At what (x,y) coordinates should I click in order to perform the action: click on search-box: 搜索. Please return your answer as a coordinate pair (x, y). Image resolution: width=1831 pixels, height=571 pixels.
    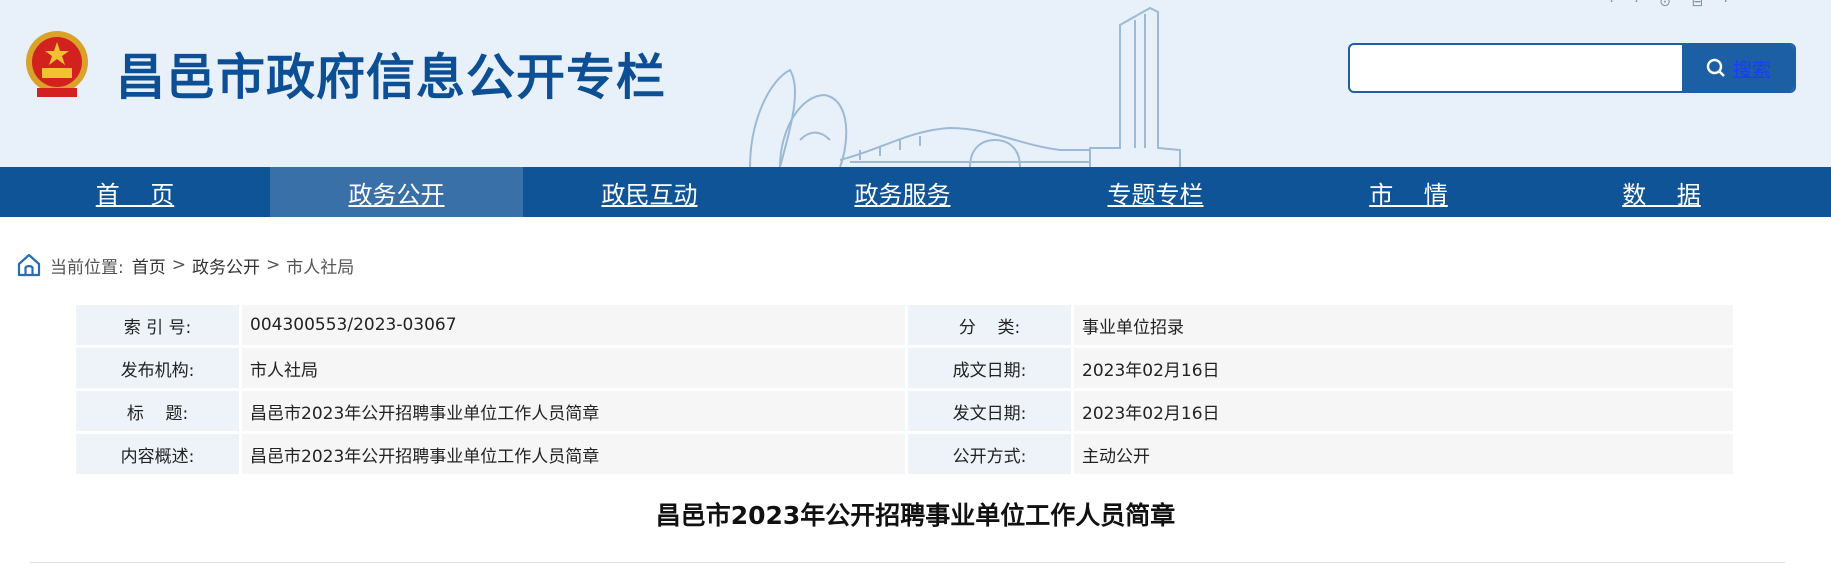
    Looking at the image, I should click on (1572, 68).